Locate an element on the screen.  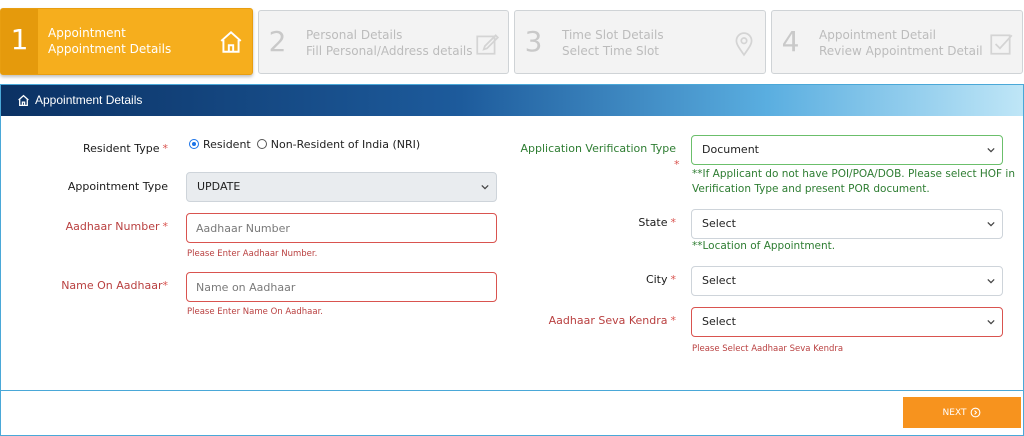
step-number: 4 is located at coordinates (790, 41).